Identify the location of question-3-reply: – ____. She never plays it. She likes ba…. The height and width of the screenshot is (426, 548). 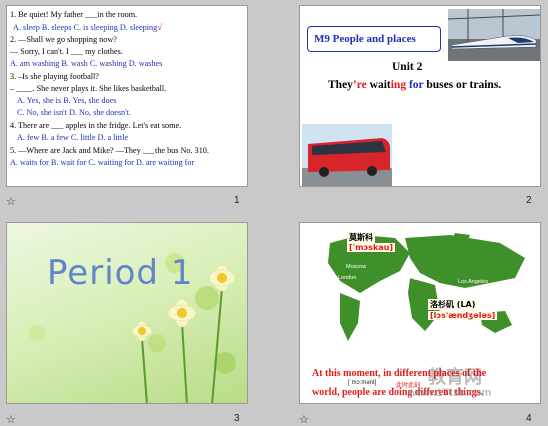
(88, 88).